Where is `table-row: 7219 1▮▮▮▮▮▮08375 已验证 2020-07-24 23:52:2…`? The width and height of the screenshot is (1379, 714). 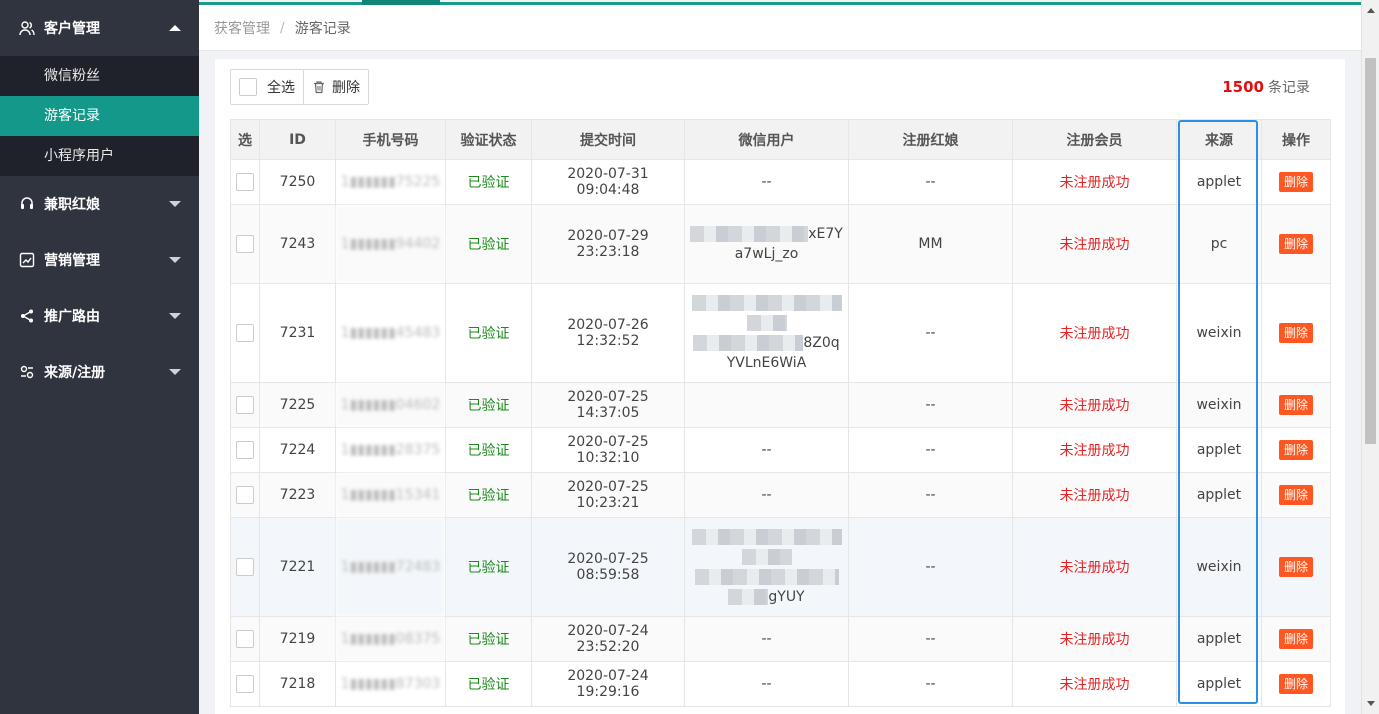 table-row: 7219 1▮▮▮▮▮▮08375 已验证 2020-07-24 23:52:2… is located at coordinates (780, 639).